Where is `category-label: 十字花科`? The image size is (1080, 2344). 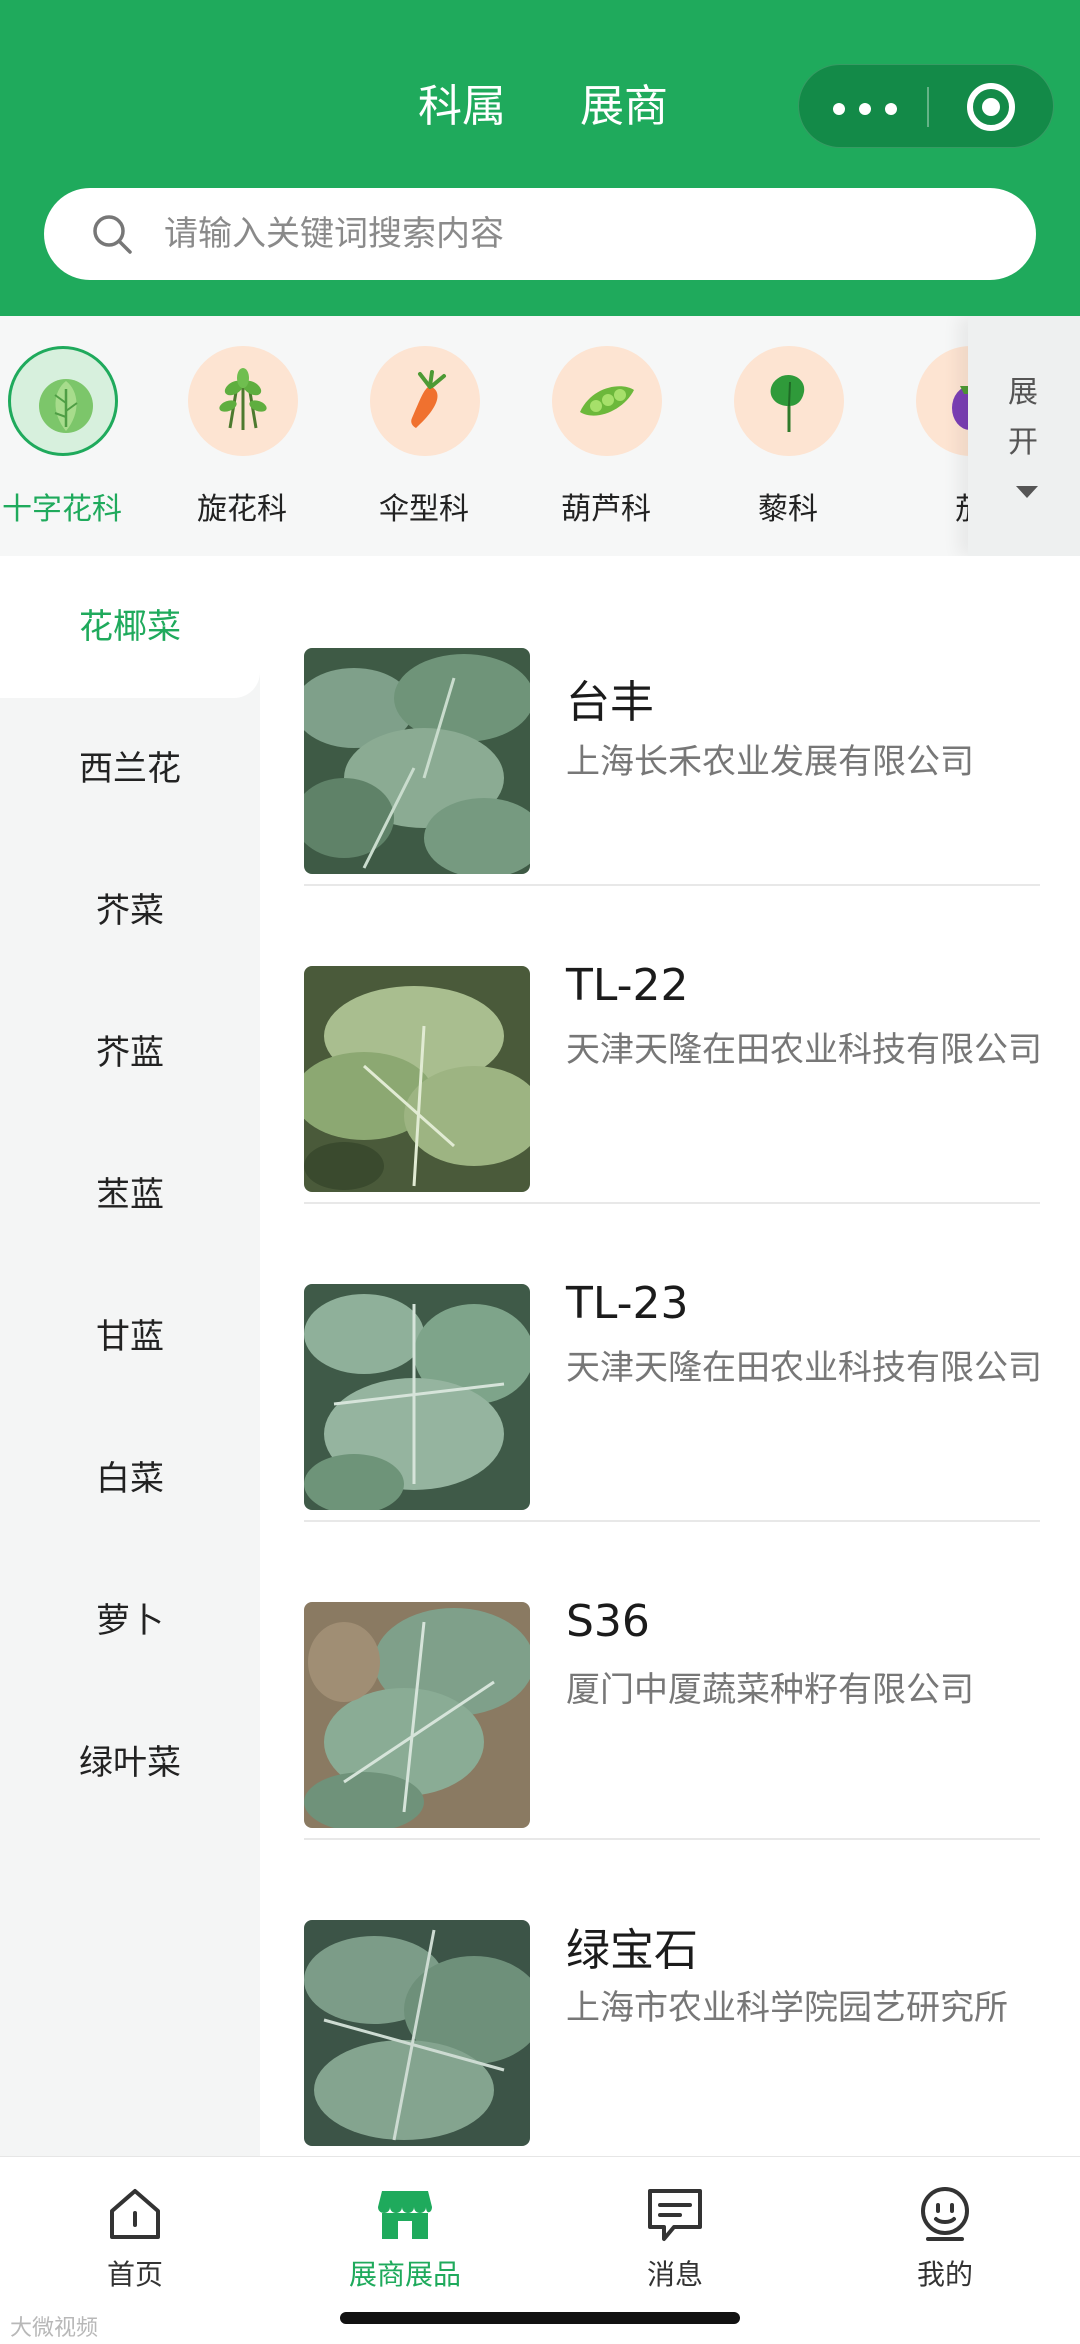 category-label: 十字花科 is located at coordinates (62, 509).